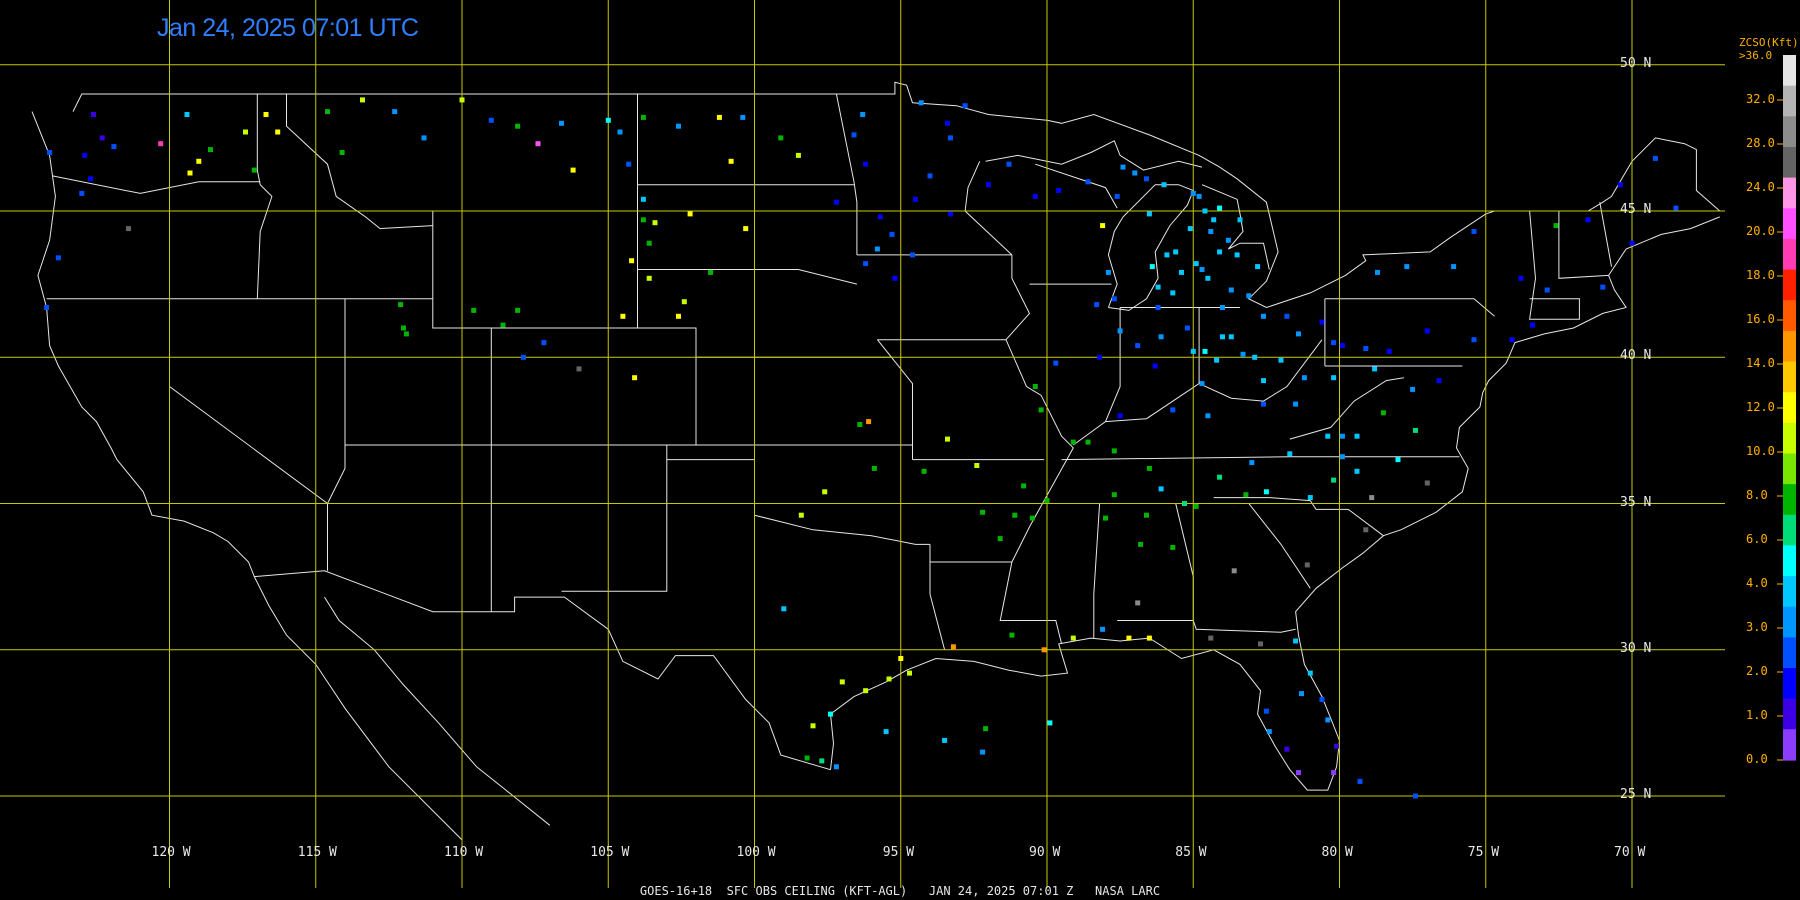  I want to click on border-ms-al, so click(1097, 571).